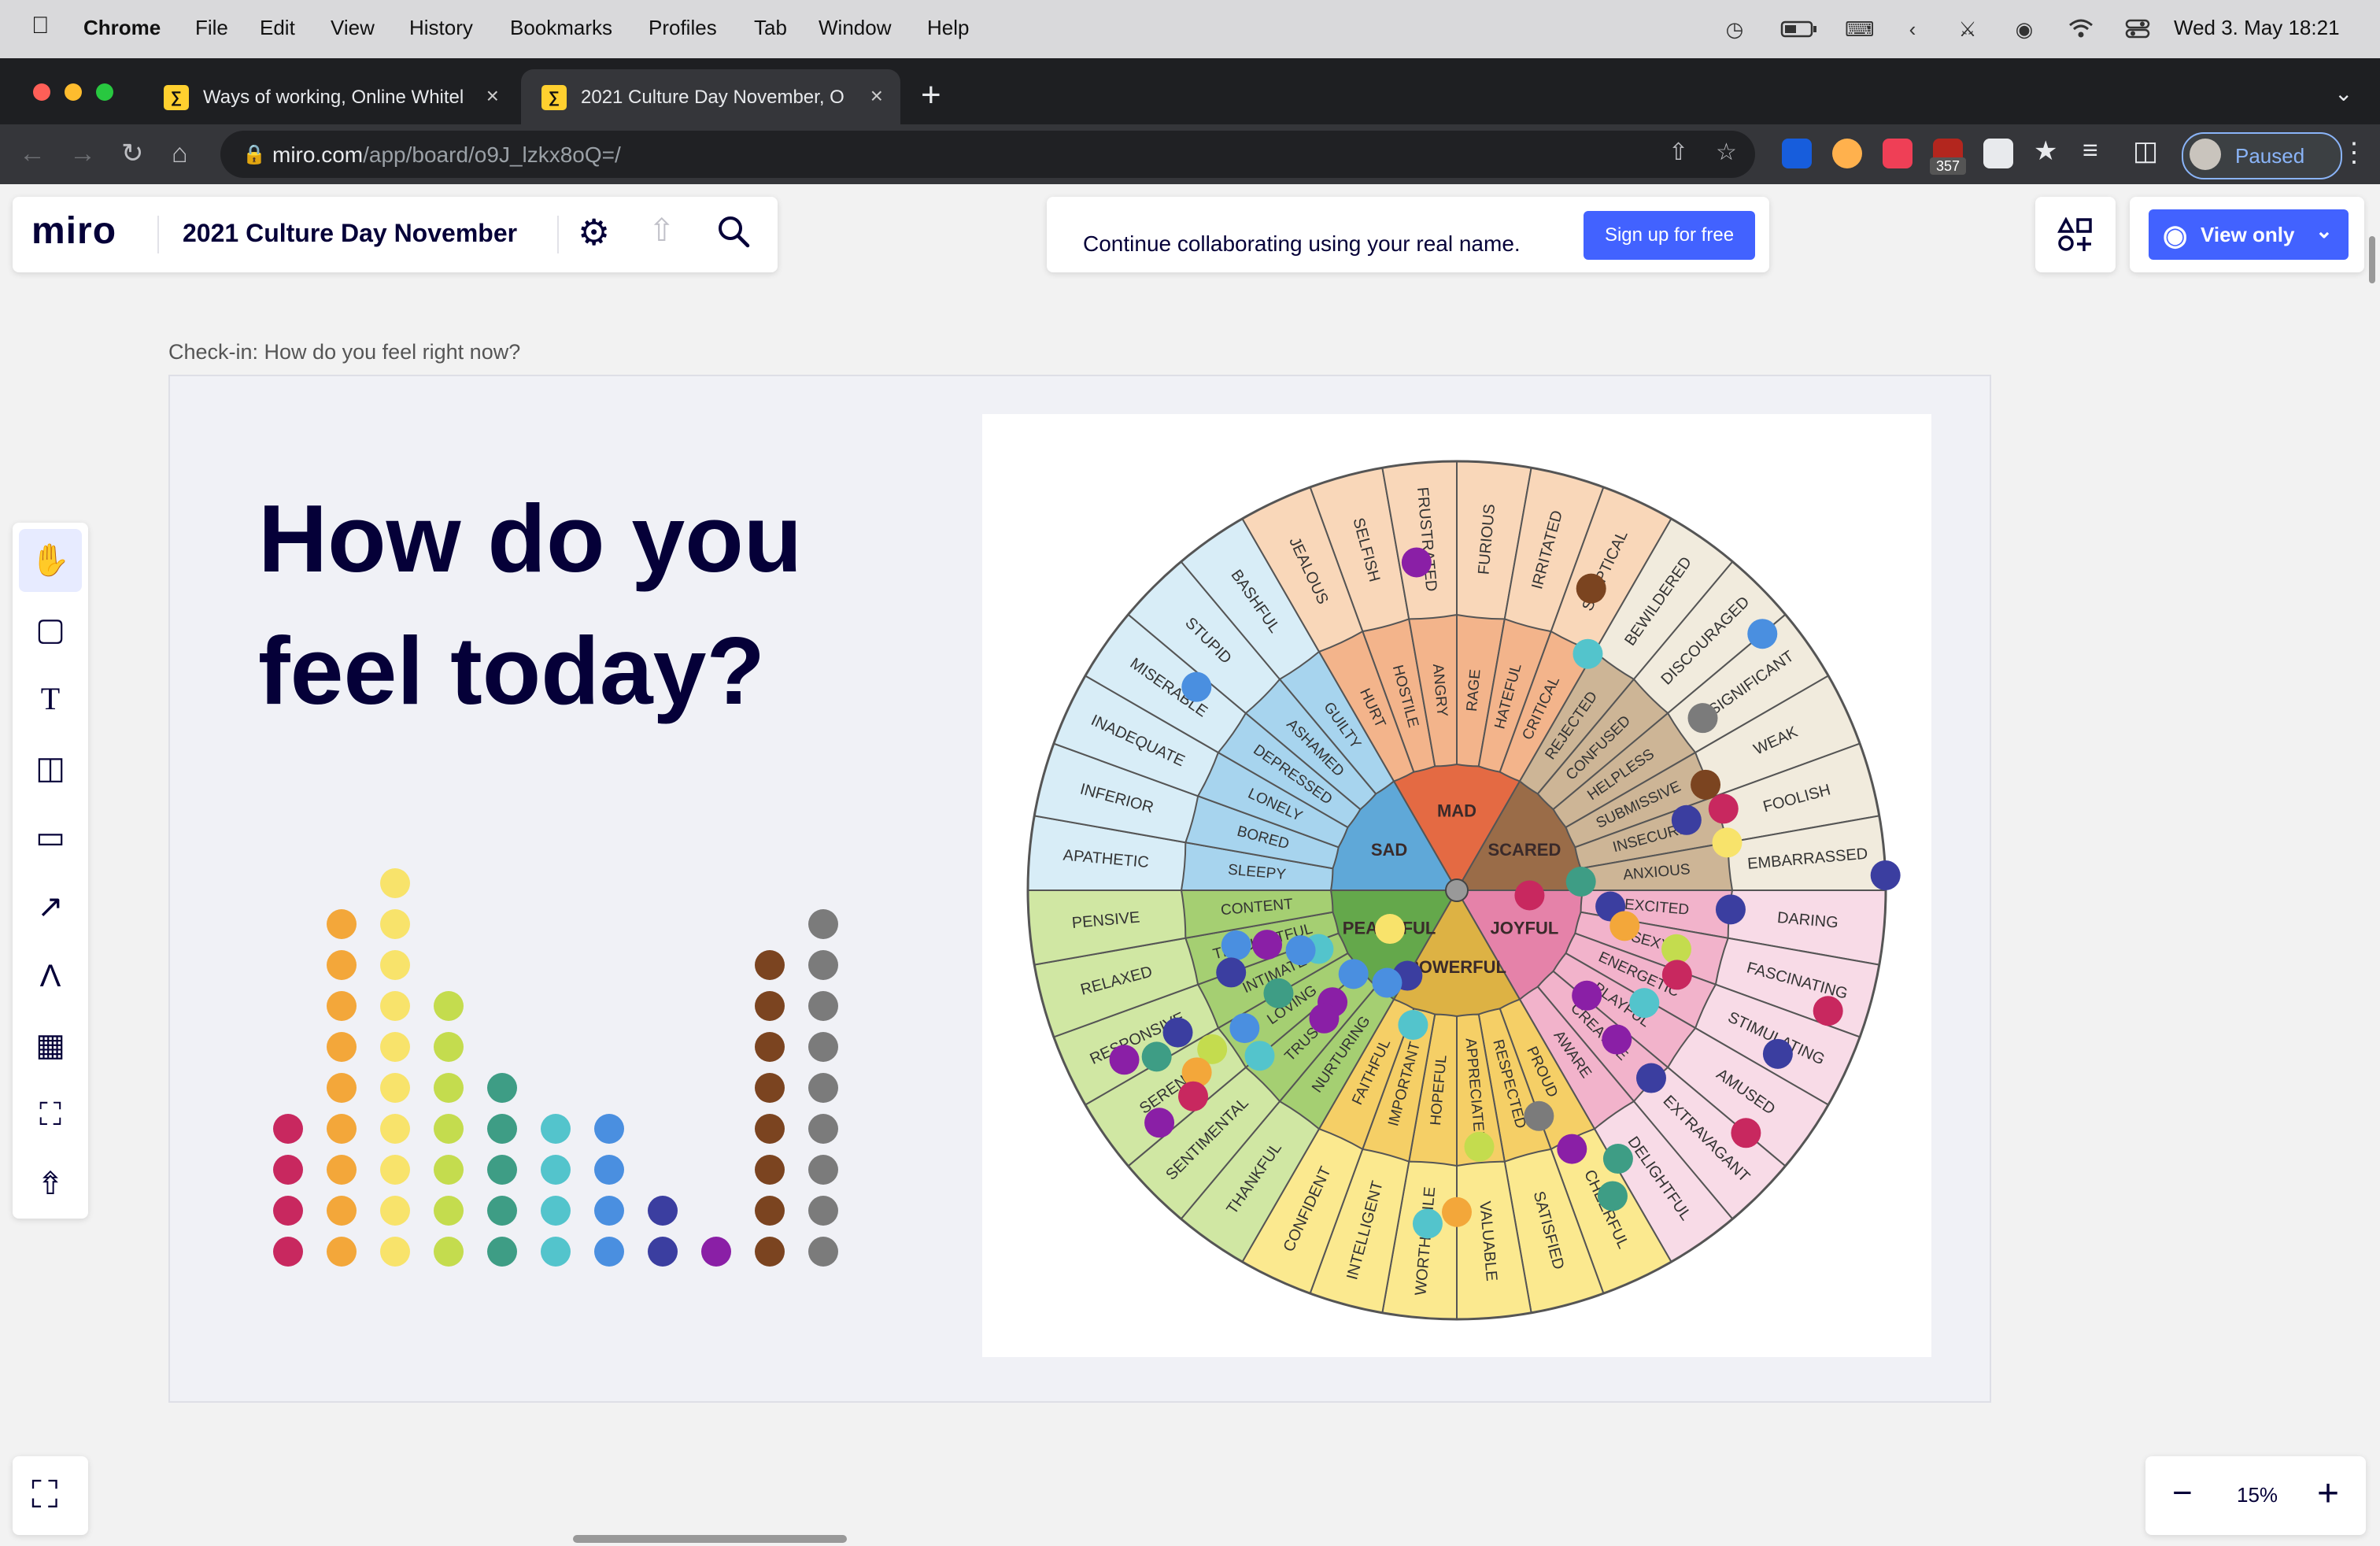 The height and width of the screenshot is (1546, 2380). Describe the element at coordinates (2328, 1493) in the screenshot. I see `zoom-in-button: +` at that location.